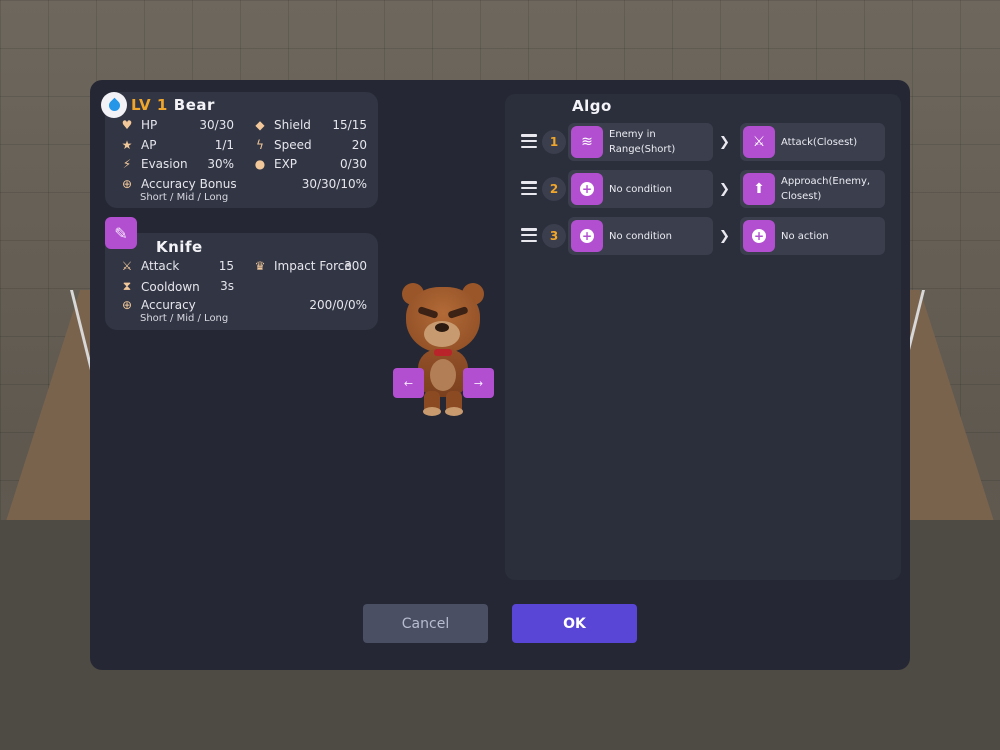 This screenshot has height=750, width=1000. I want to click on bear-bow-tie, so click(443, 352).